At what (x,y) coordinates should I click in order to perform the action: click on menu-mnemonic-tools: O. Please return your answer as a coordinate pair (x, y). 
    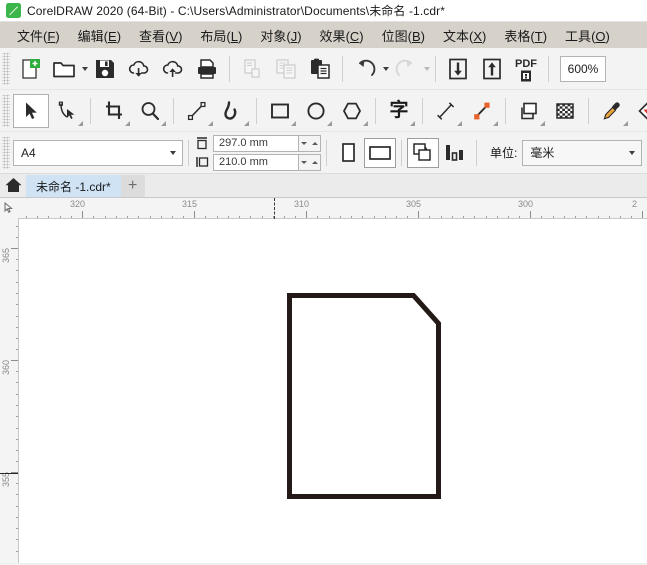
    Looking at the image, I should click on (600, 36).